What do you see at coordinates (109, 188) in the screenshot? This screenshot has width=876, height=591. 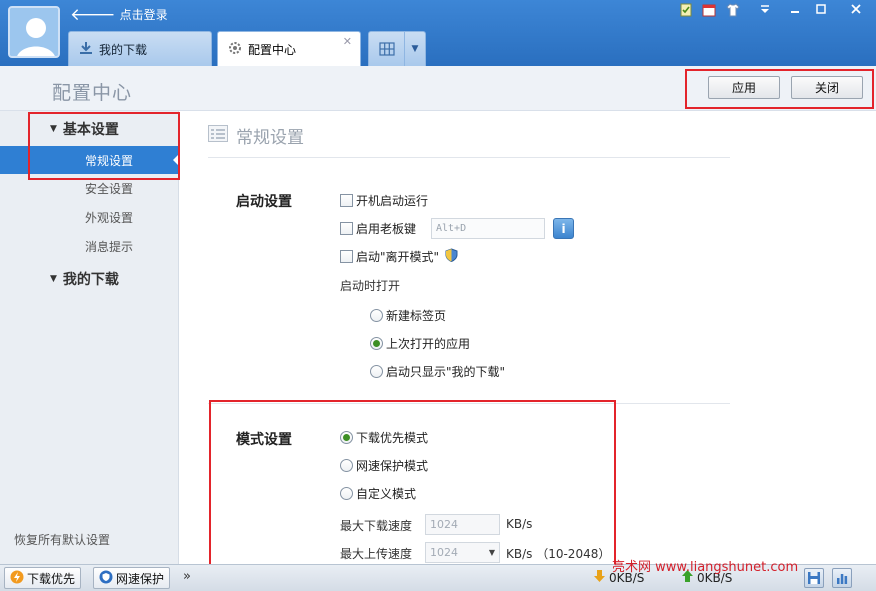 I see `sidebar-item-label: 安全设置` at bounding box center [109, 188].